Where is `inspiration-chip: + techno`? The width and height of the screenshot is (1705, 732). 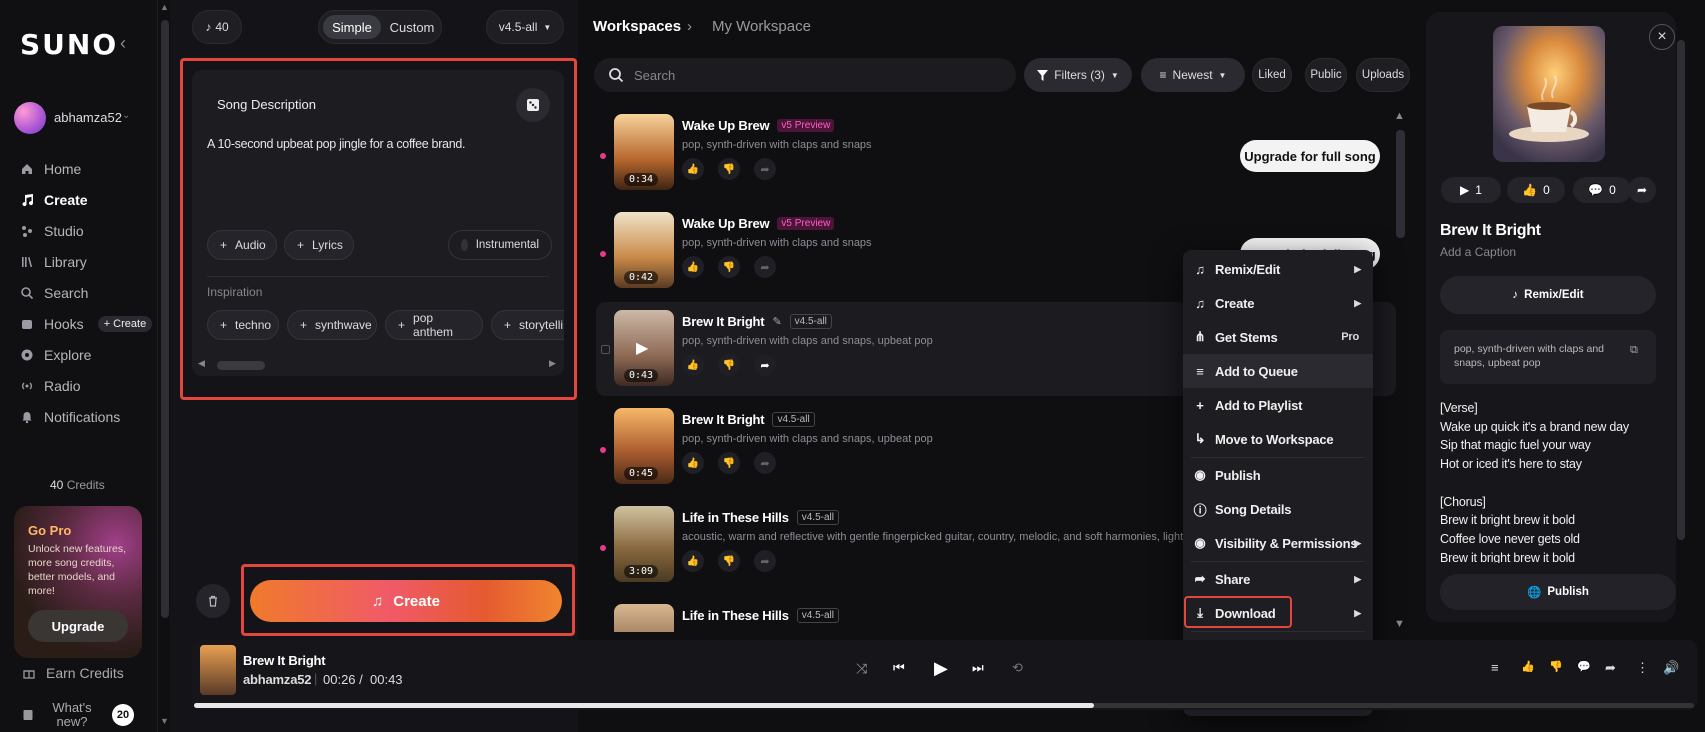 inspiration-chip: + techno is located at coordinates (243, 325).